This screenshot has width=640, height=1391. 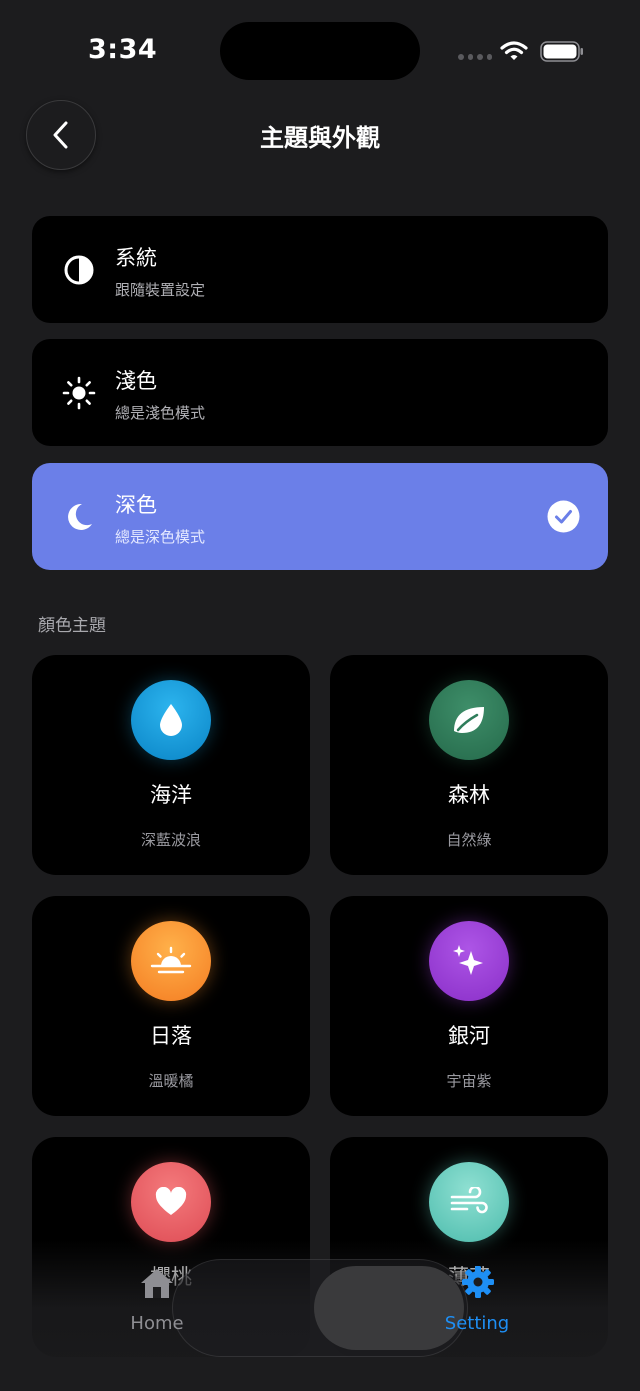 What do you see at coordinates (171, 795) in the screenshot?
I see `theme-name: 海洋` at bounding box center [171, 795].